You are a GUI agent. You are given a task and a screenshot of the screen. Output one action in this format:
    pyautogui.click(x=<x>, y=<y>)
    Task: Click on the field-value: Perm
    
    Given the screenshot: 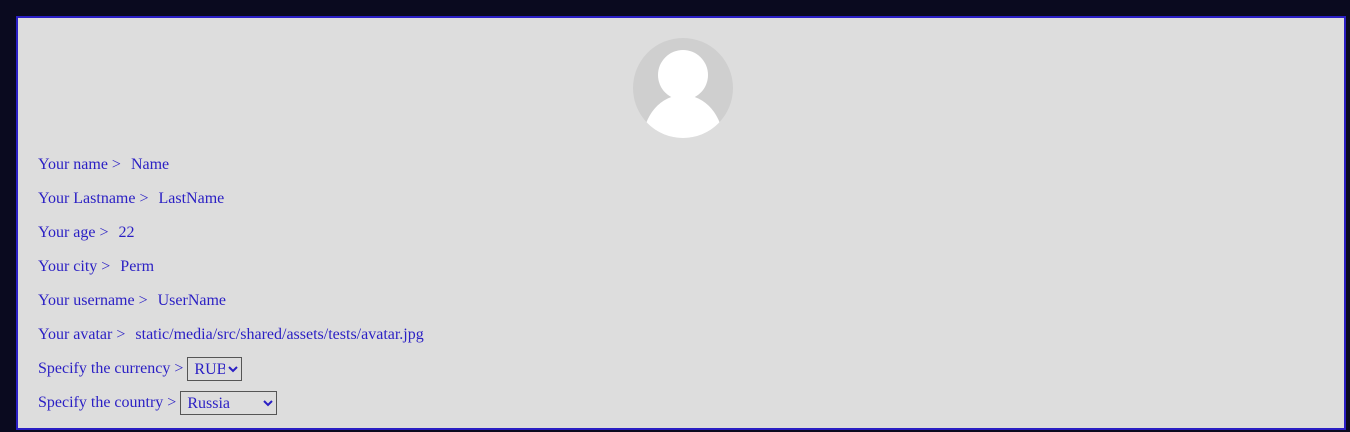 What is the action you would take?
    pyautogui.click(x=137, y=266)
    